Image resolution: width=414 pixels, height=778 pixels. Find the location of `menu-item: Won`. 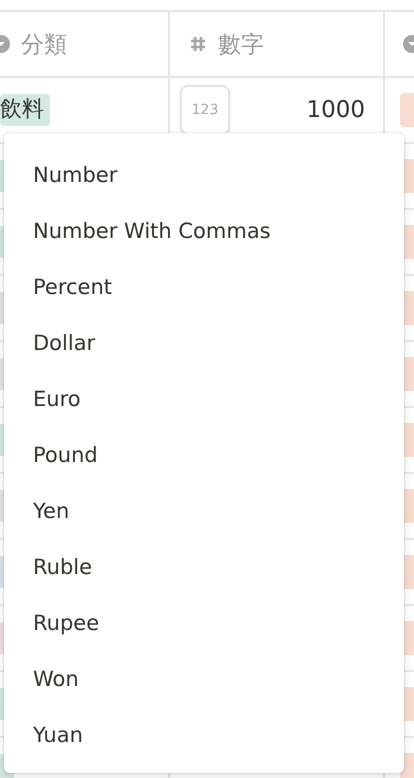

menu-item: Won is located at coordinates (204, 679).